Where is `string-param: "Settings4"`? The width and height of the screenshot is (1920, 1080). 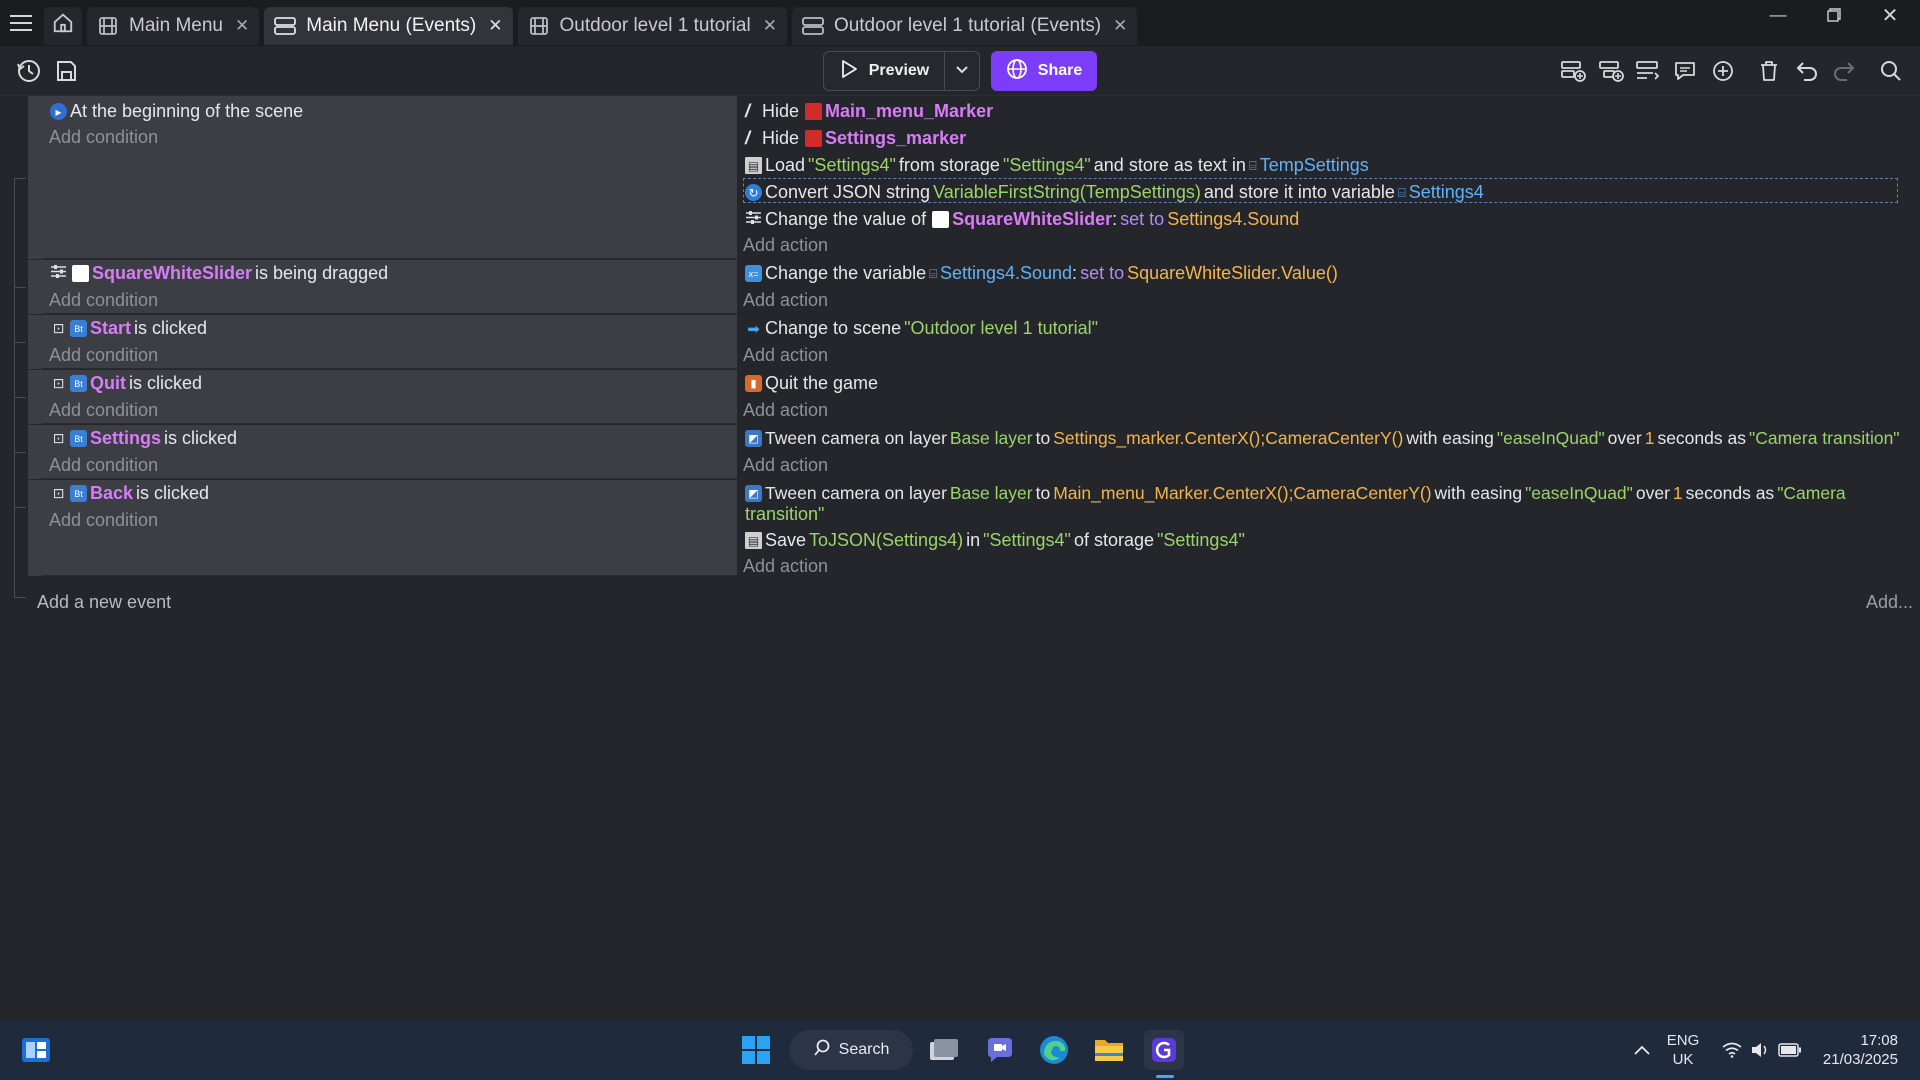 string-param: "Settings4" is located at coordinates (1201, 540).